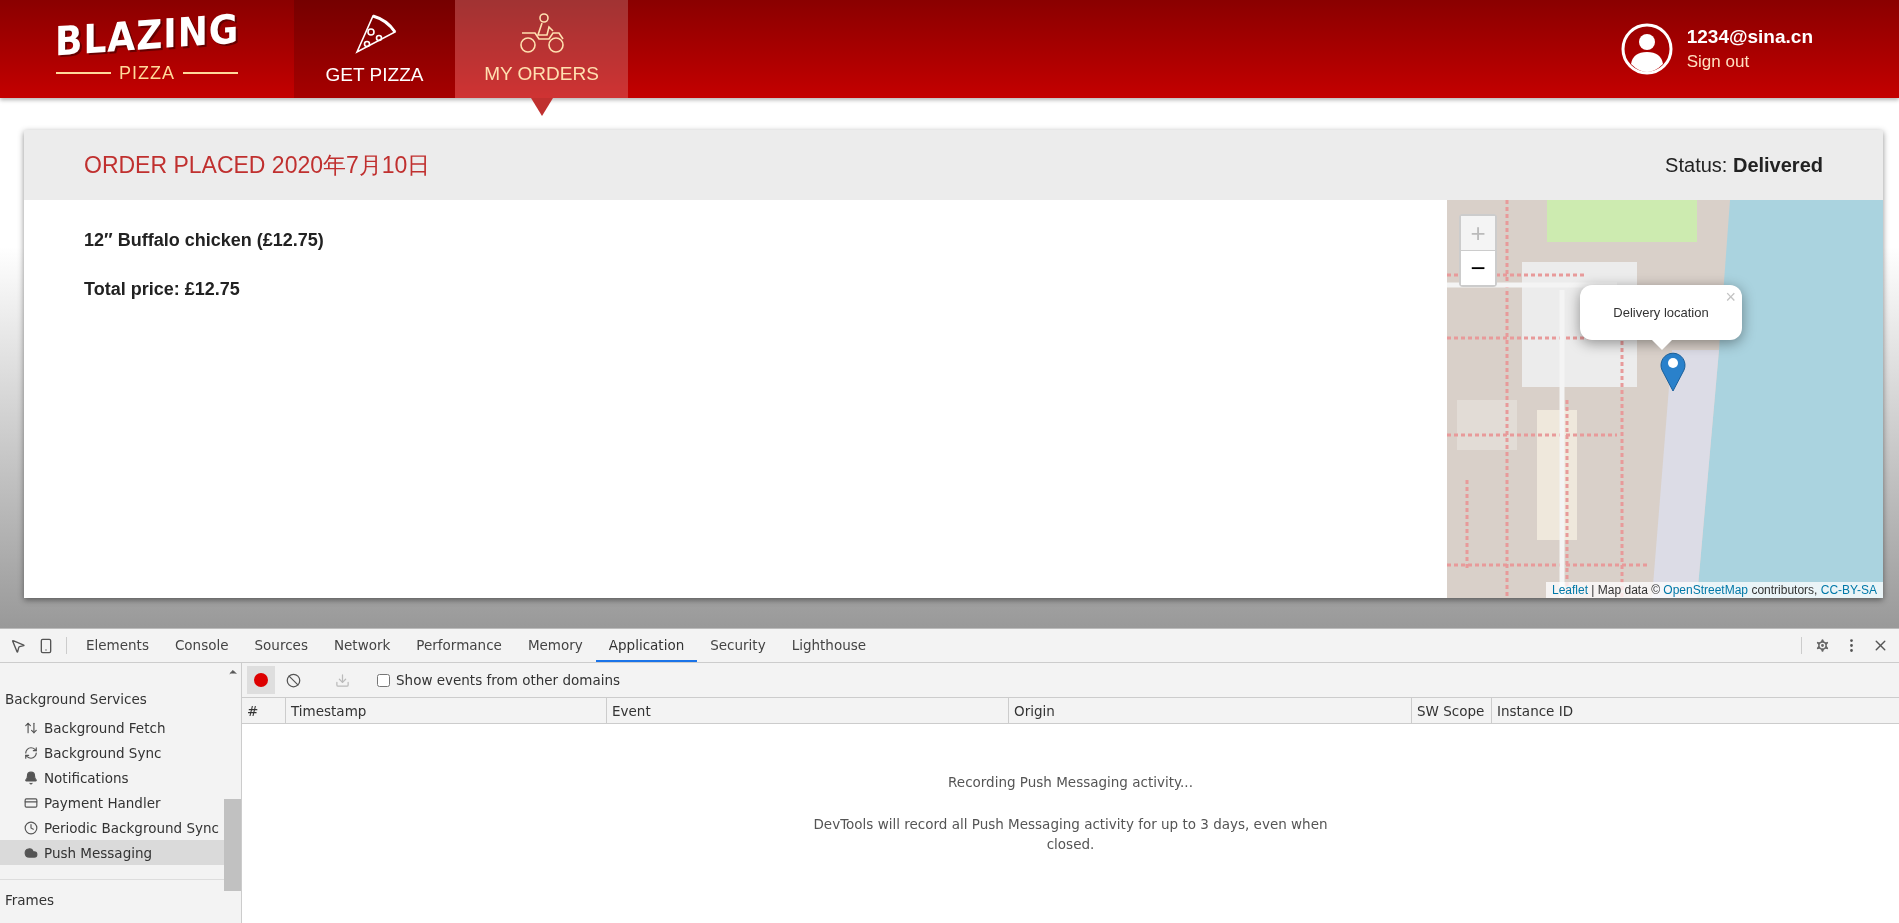  What do you see at coordinates (204, 240) in the screenshot?
I see `order-item: 12″ Buffalo chicken (£12.75)` at bounding box center [204, 240].